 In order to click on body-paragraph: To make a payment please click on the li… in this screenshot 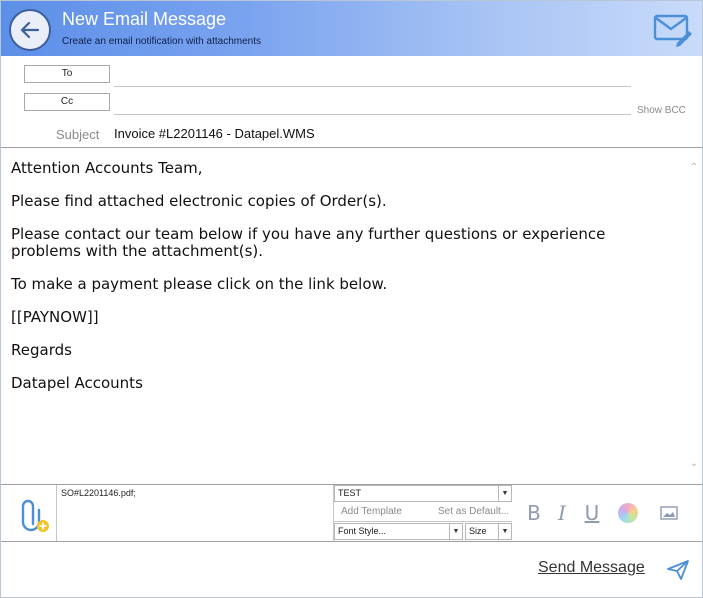, I will do `click(199, 284)`.